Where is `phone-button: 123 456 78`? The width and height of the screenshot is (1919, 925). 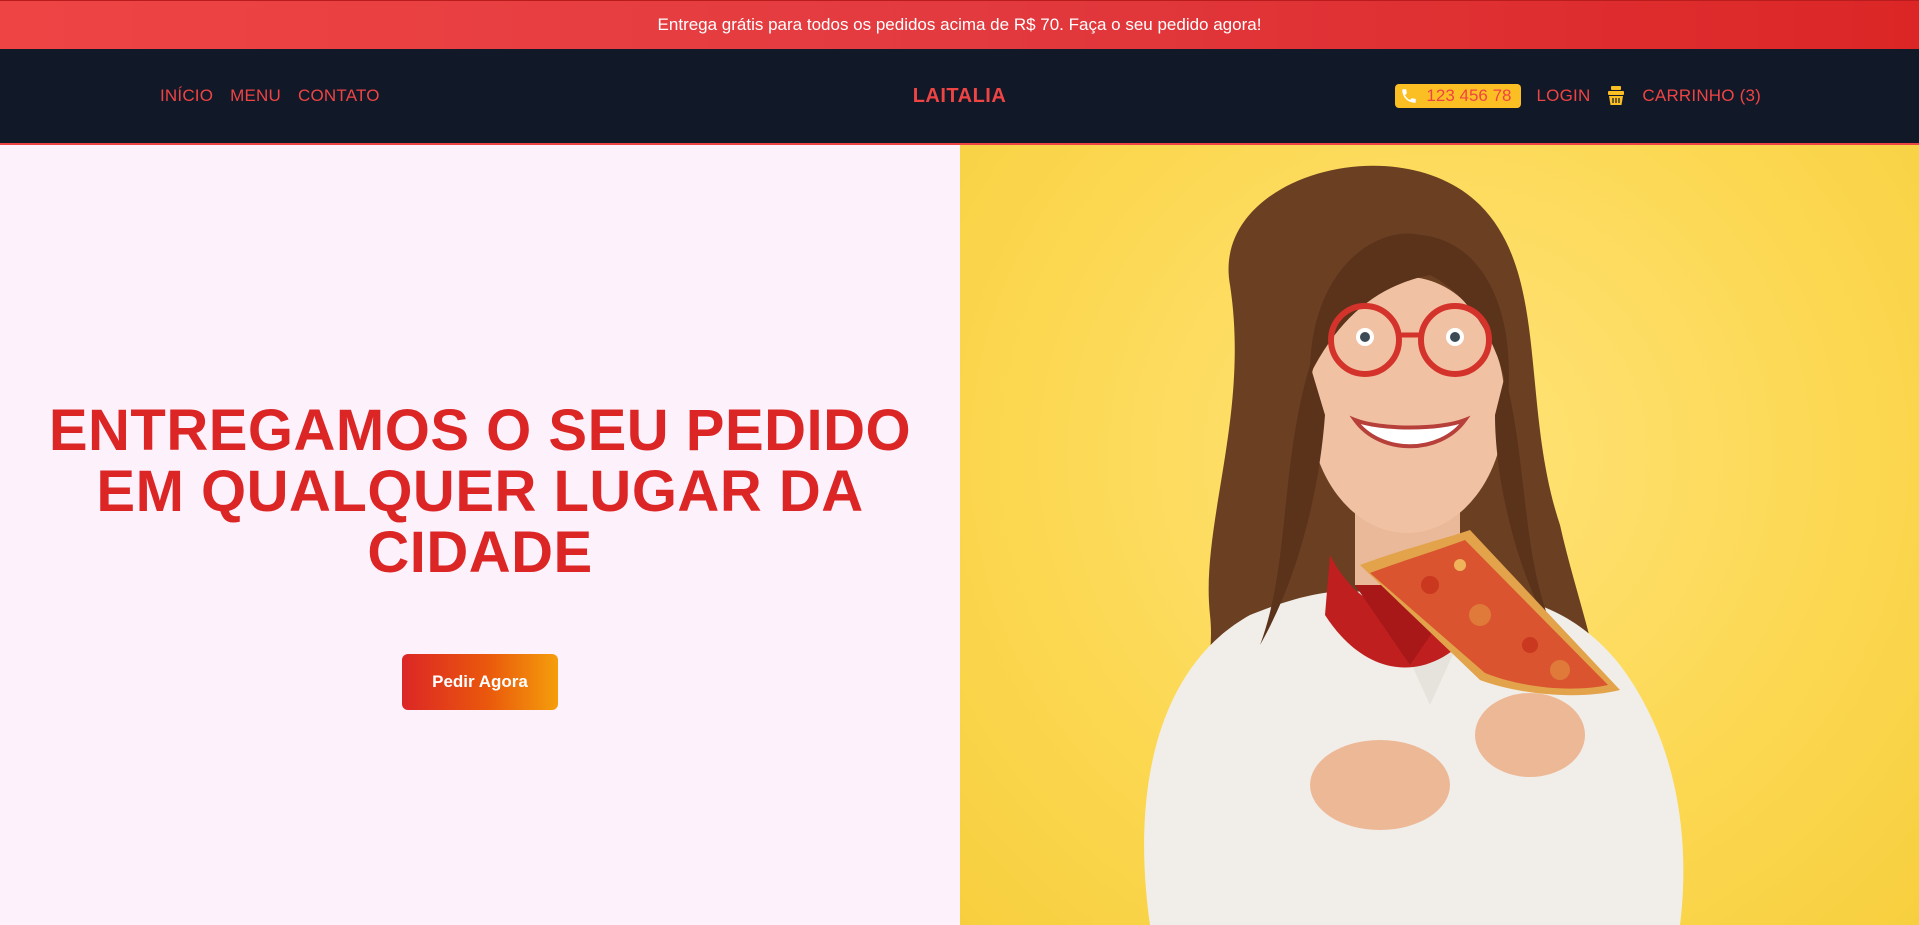 phone-button: 123 456 78 is located at coordinates (1458, 96).